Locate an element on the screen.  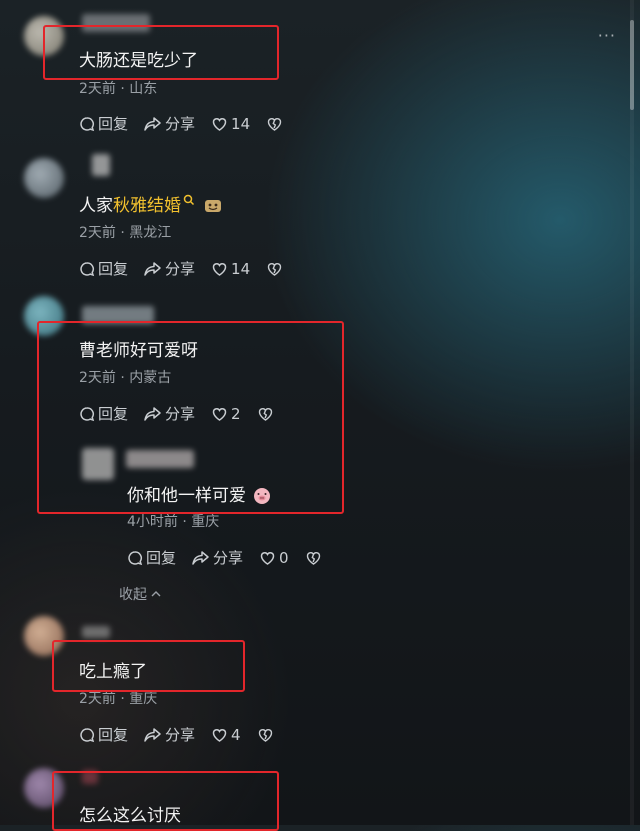
comment-meta: 2天前 · 黑龙江 is located at coordinates (125, 233).